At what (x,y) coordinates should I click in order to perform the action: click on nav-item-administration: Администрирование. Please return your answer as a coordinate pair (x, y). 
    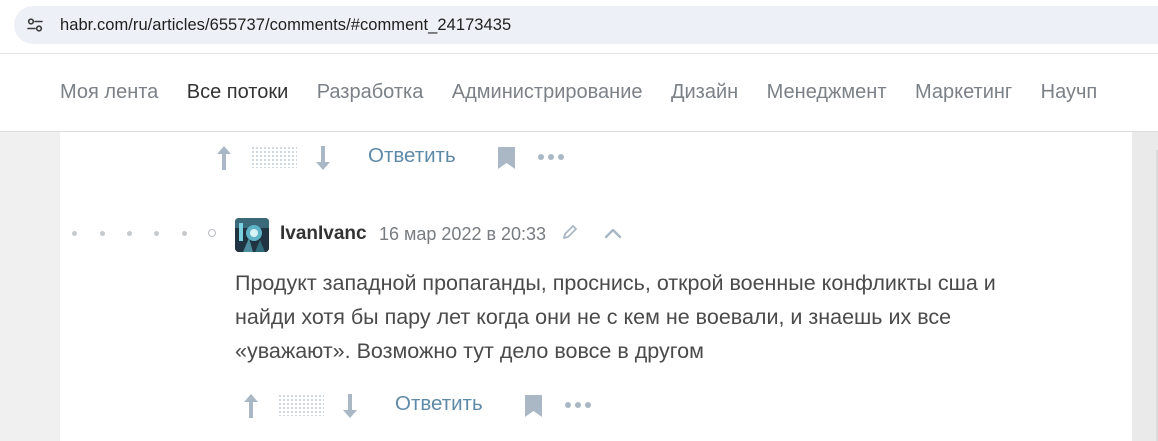
    Looking at the image, I should click on (547, 92).